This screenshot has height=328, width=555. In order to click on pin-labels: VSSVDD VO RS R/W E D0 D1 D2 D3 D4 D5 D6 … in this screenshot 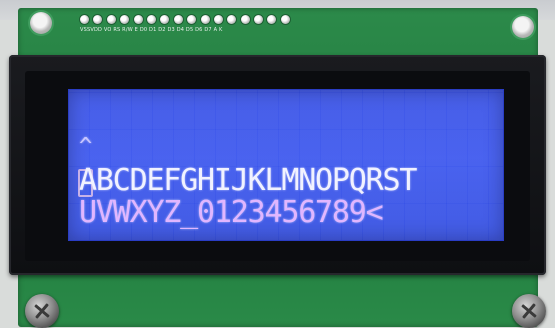, I will do `click(151, 30)`.